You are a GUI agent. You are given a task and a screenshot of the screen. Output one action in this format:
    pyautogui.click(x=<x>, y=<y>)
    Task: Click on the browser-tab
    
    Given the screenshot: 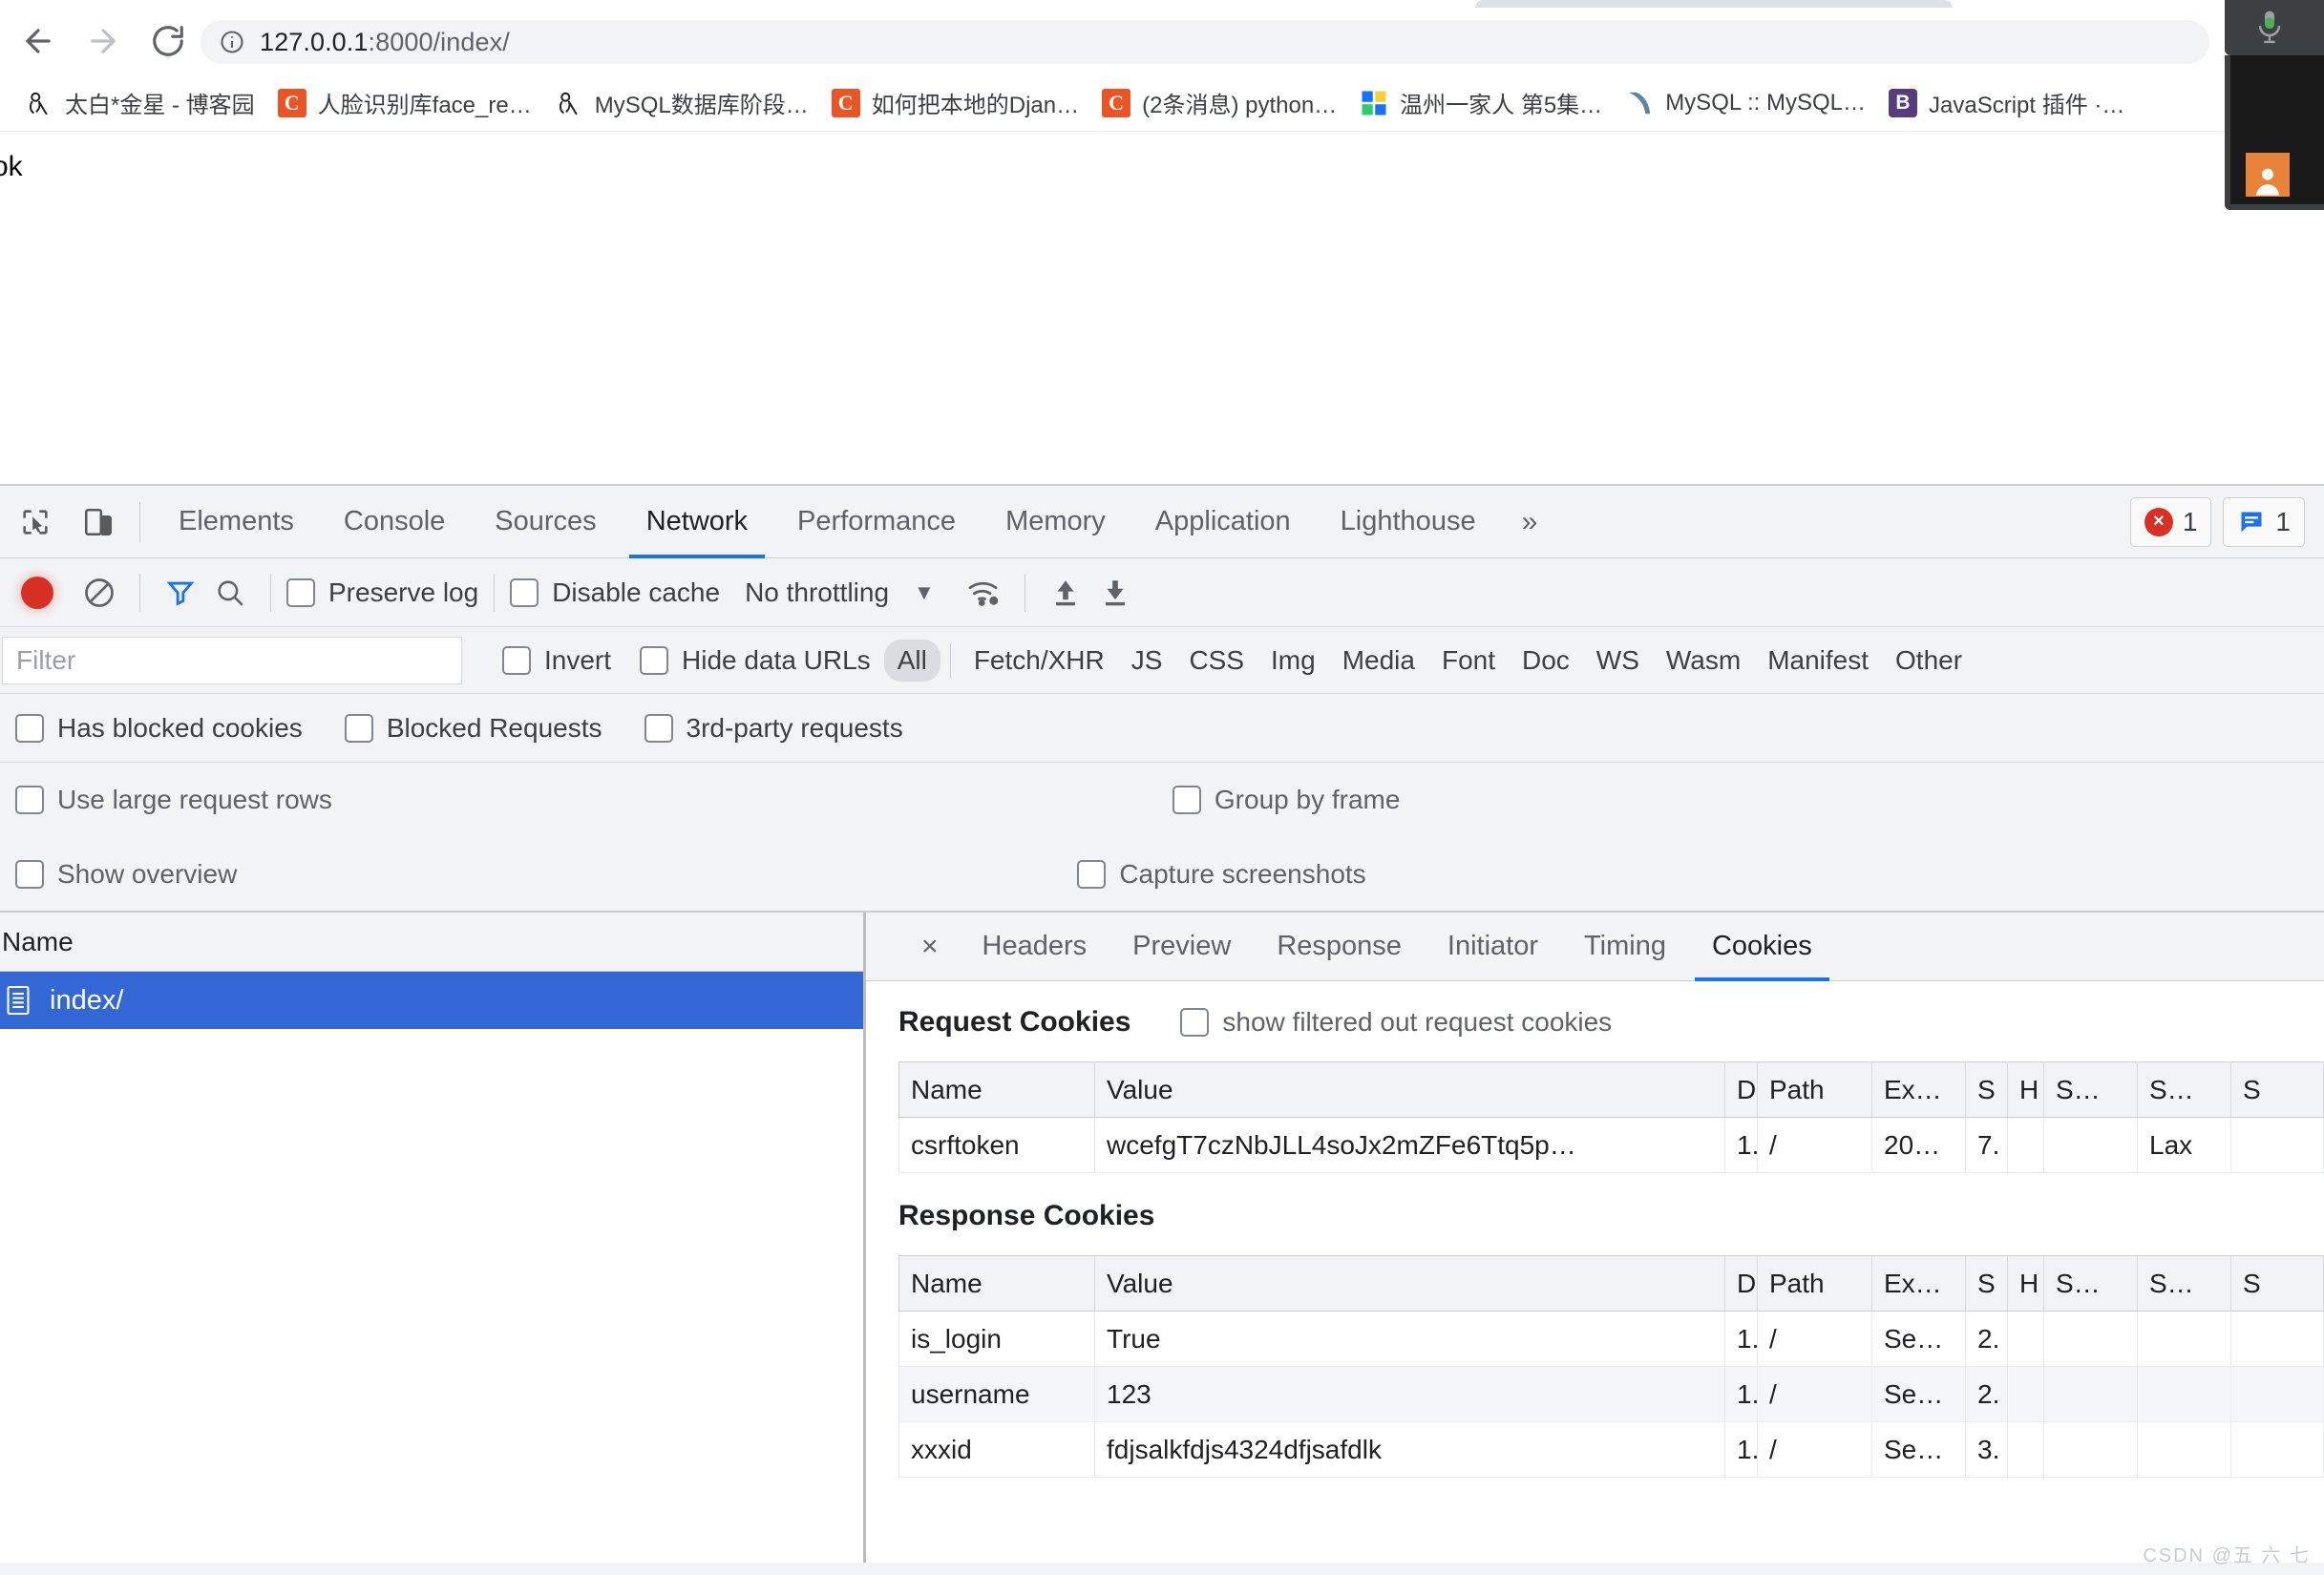 What is the action you would take?
    pyautogui.click(x=1714, y=4)
    